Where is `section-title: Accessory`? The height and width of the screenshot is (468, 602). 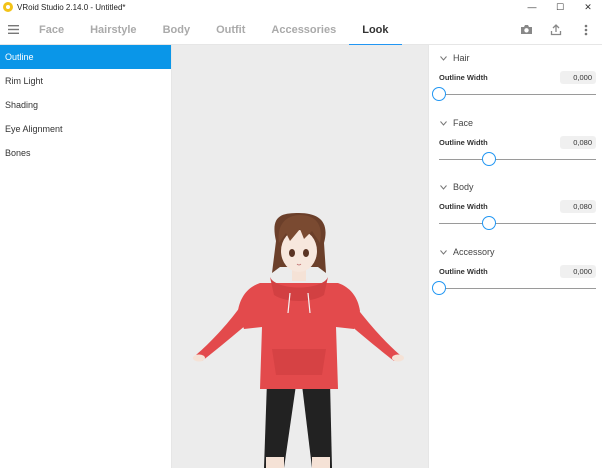
section-title: Accessory is located at coordinates (474, 252).